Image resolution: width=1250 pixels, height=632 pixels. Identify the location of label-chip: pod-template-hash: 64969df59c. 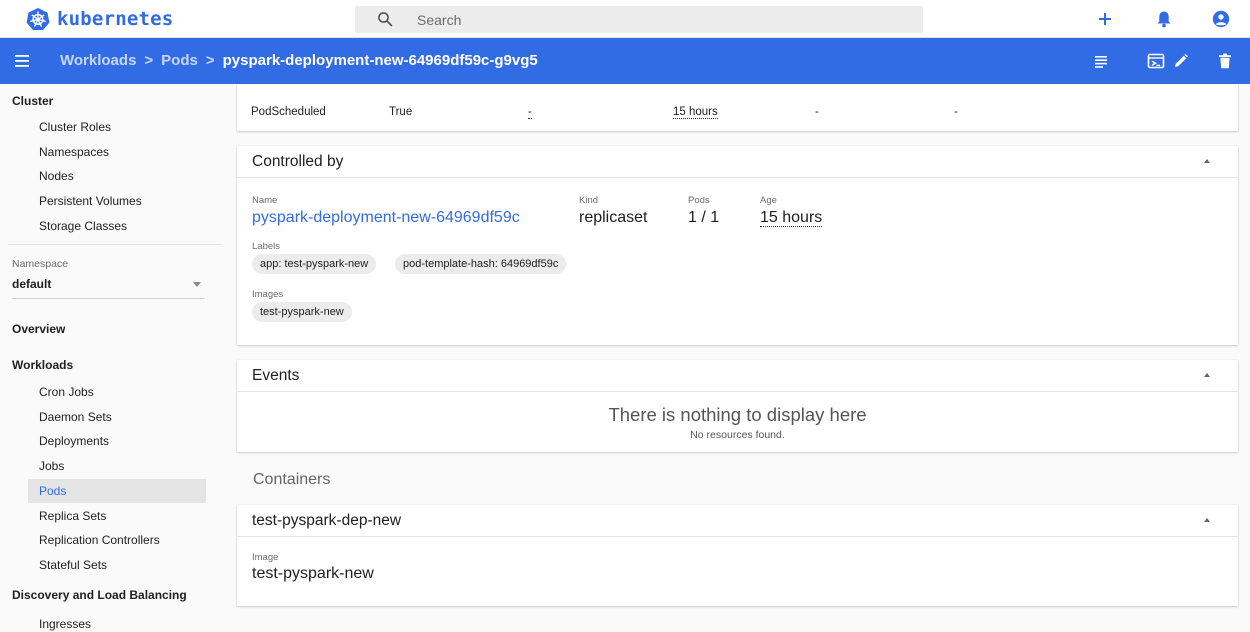
(481, 264).